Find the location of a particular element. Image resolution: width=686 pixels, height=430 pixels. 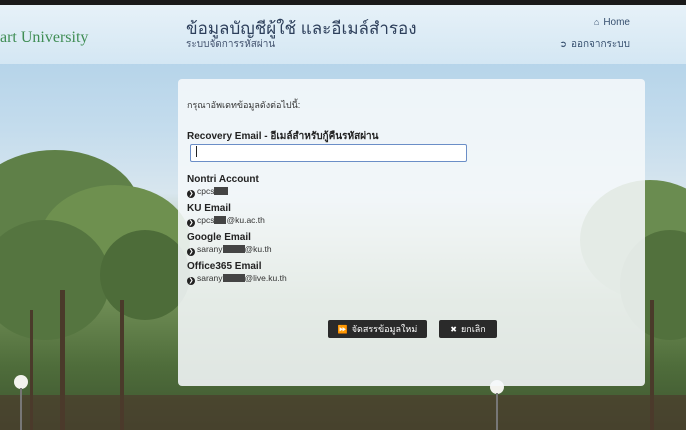

sign-out-icon: ➲ is located at coordinates (563, 44).